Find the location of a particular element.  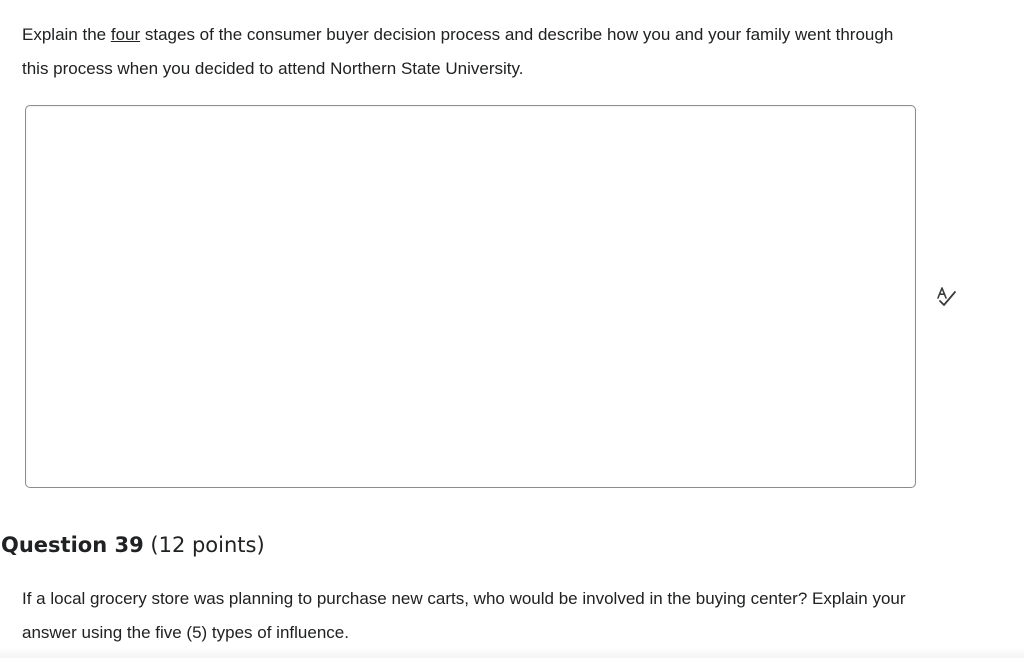

spell-check-icon is located at coordinates (947, 297).